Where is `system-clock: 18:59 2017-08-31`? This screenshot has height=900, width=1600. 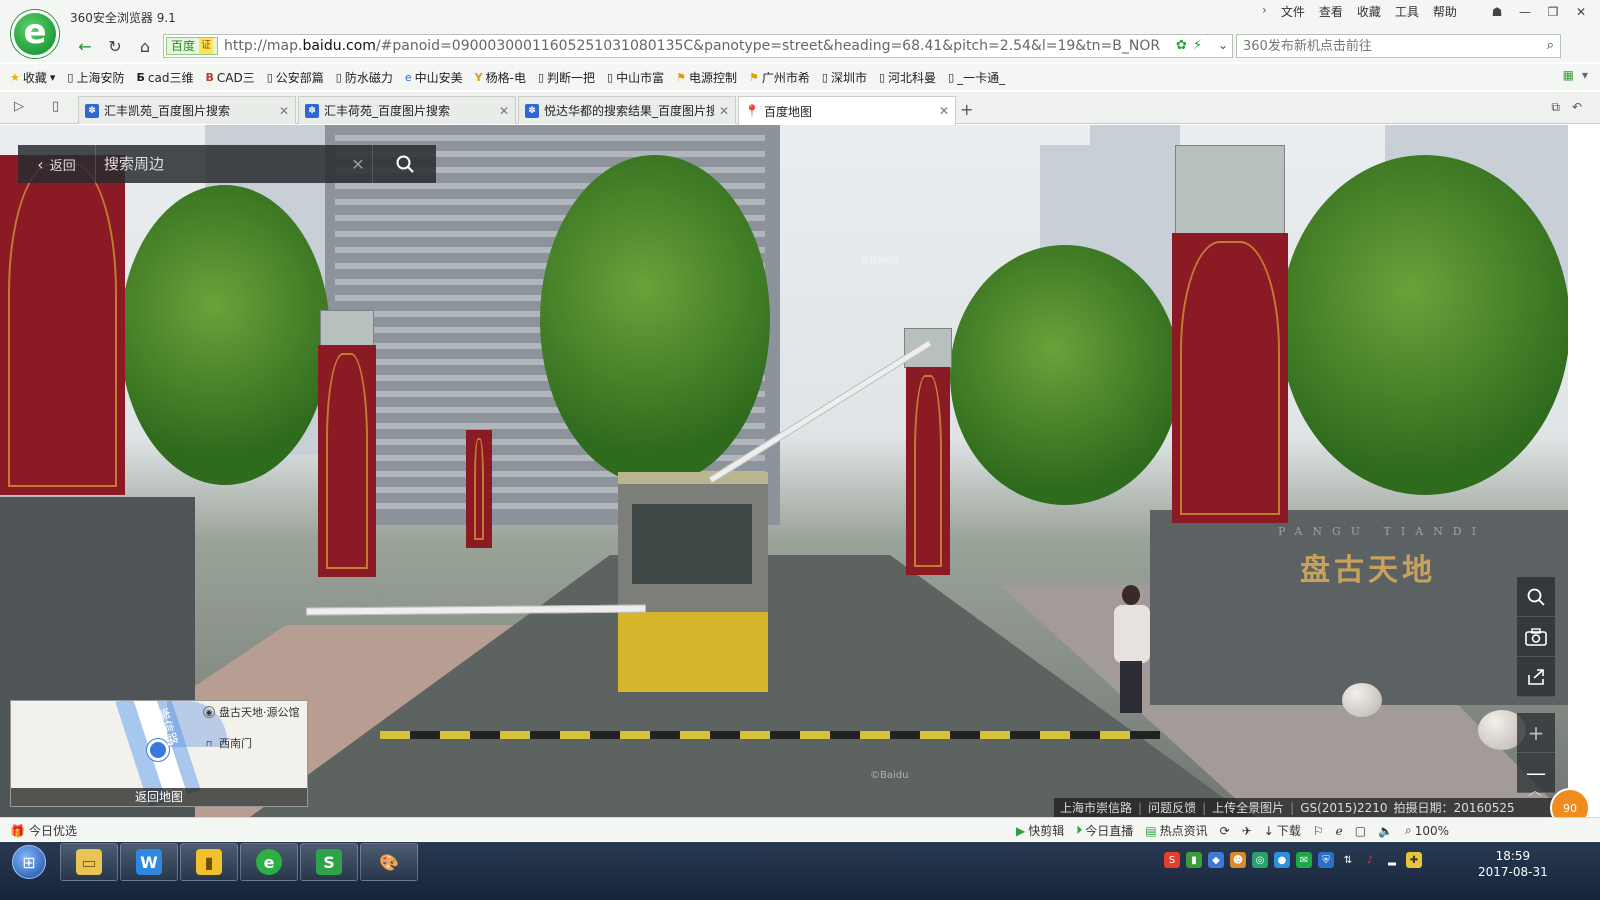 system-clock: 18:59 2017-08-31 is located at coordinates (1513, 864).